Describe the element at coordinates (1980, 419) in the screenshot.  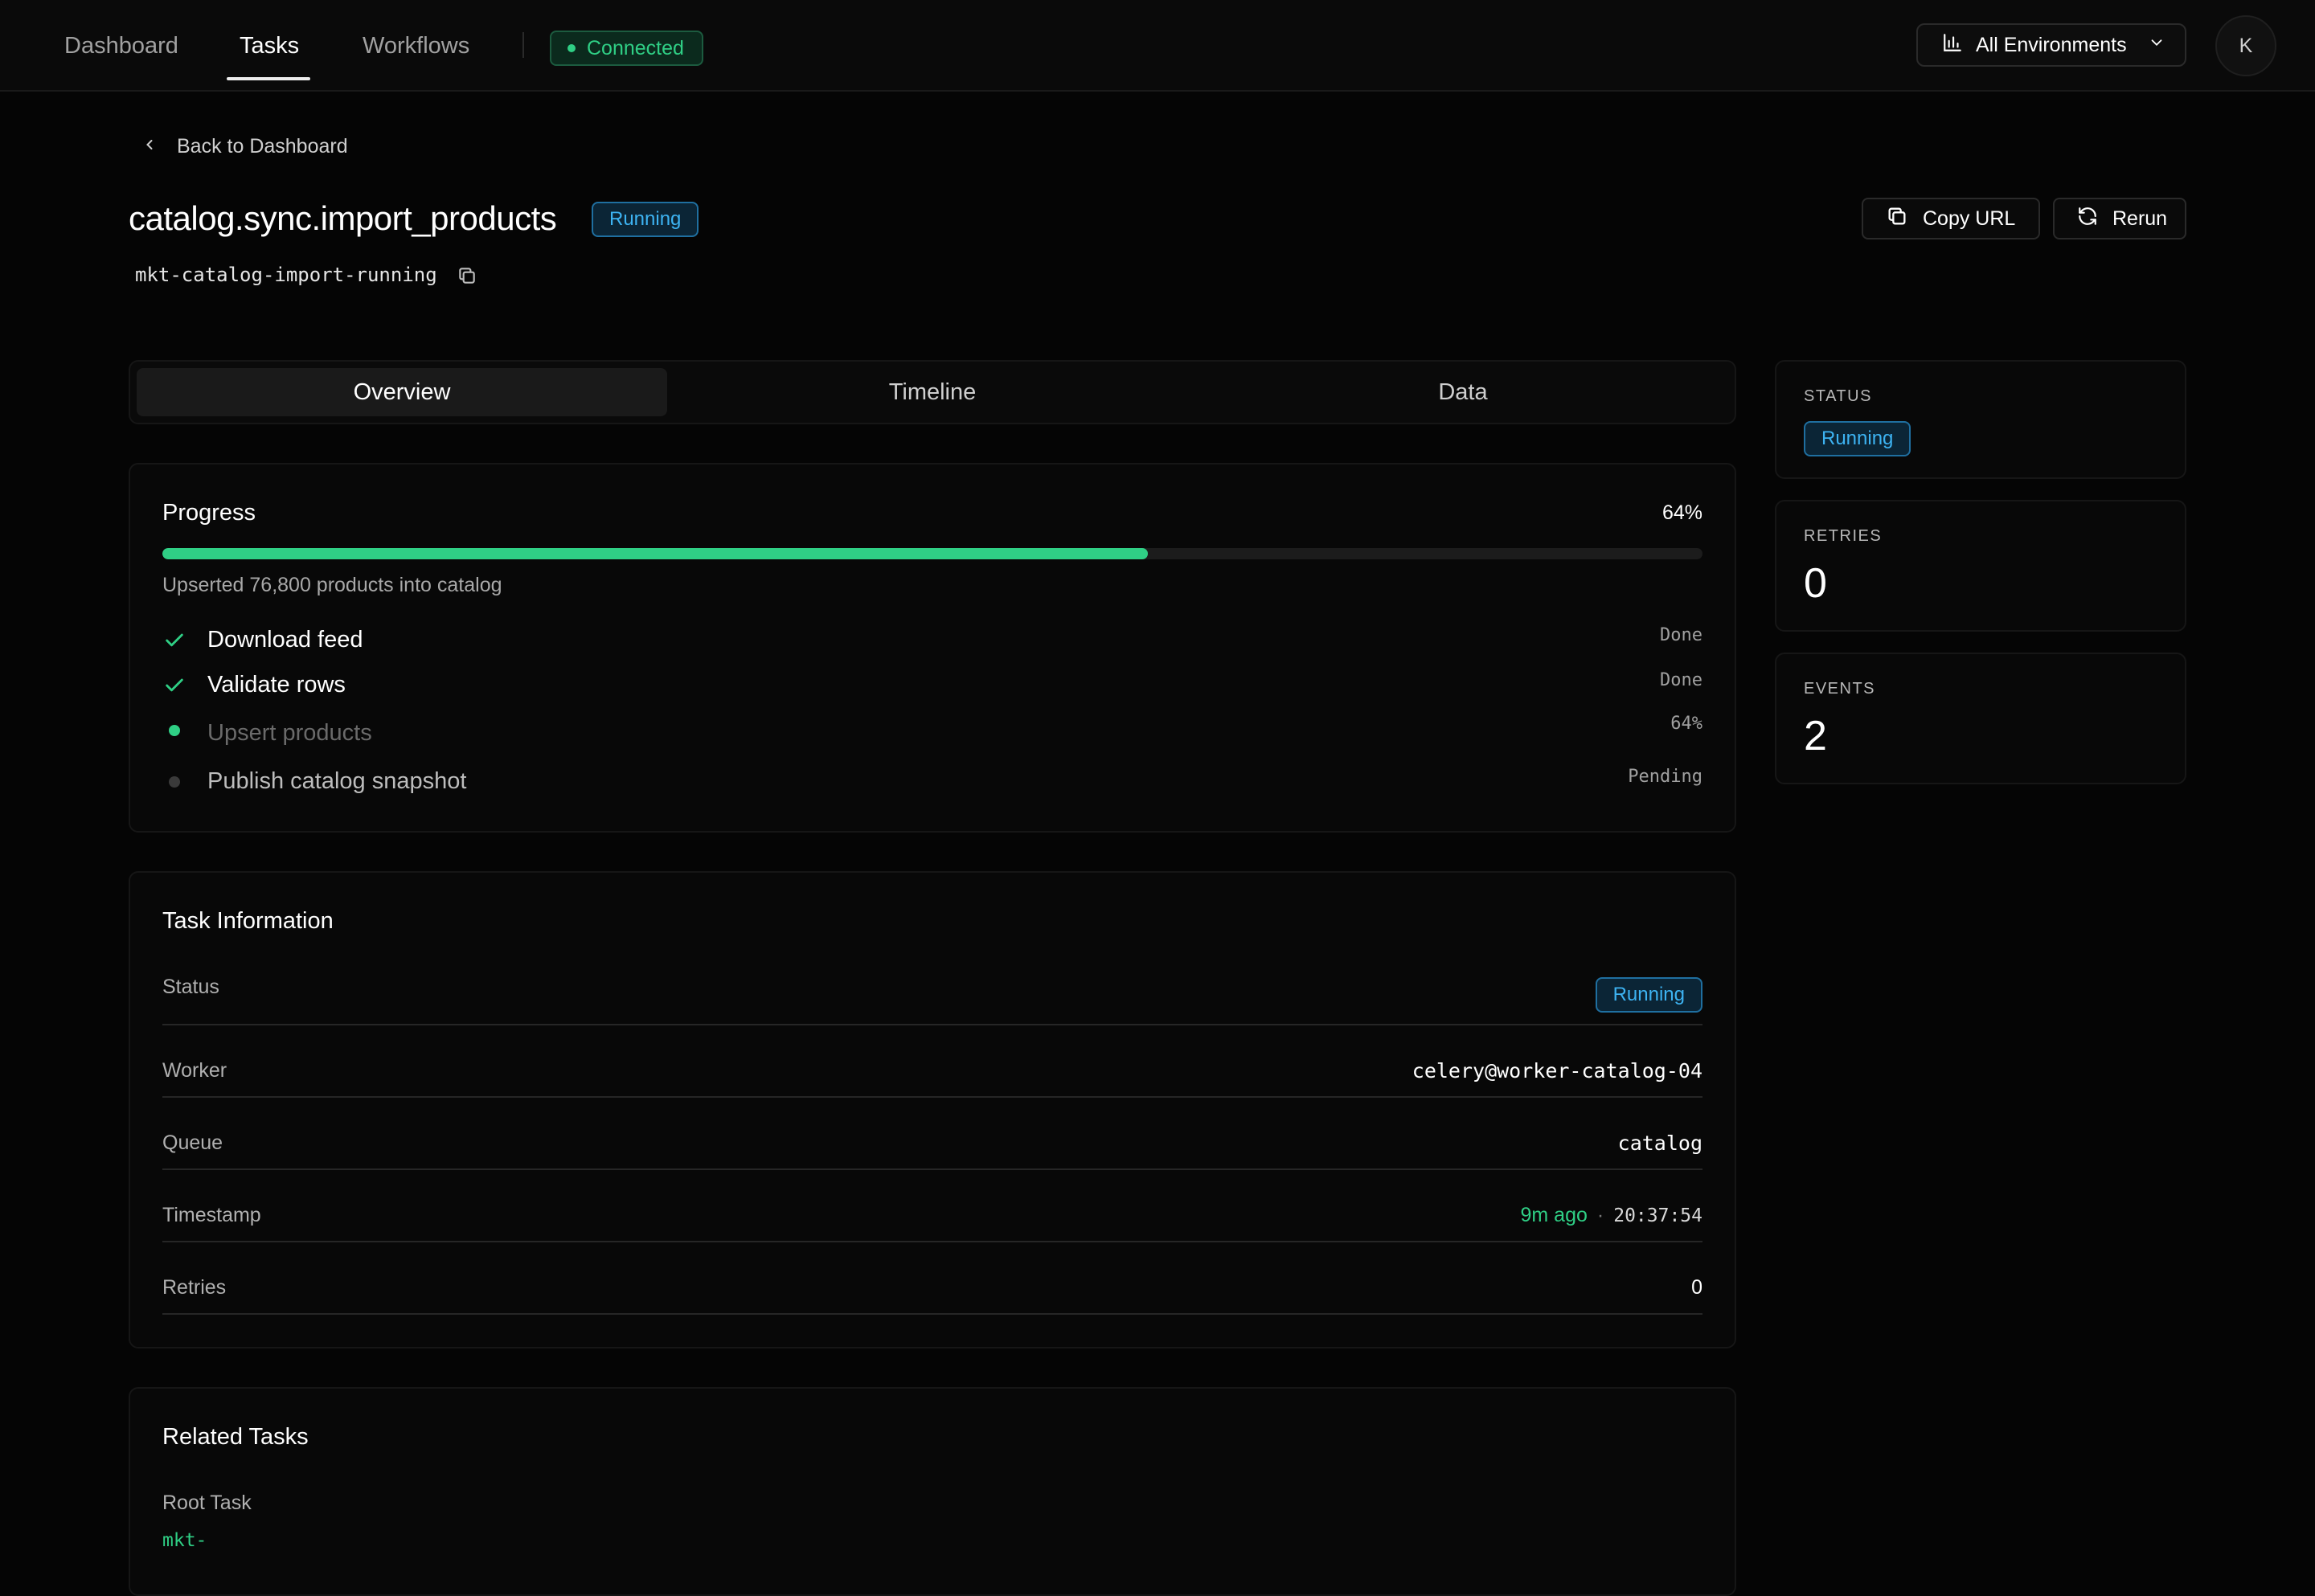
I see `status-stat-card: STATUS Running` at that location.